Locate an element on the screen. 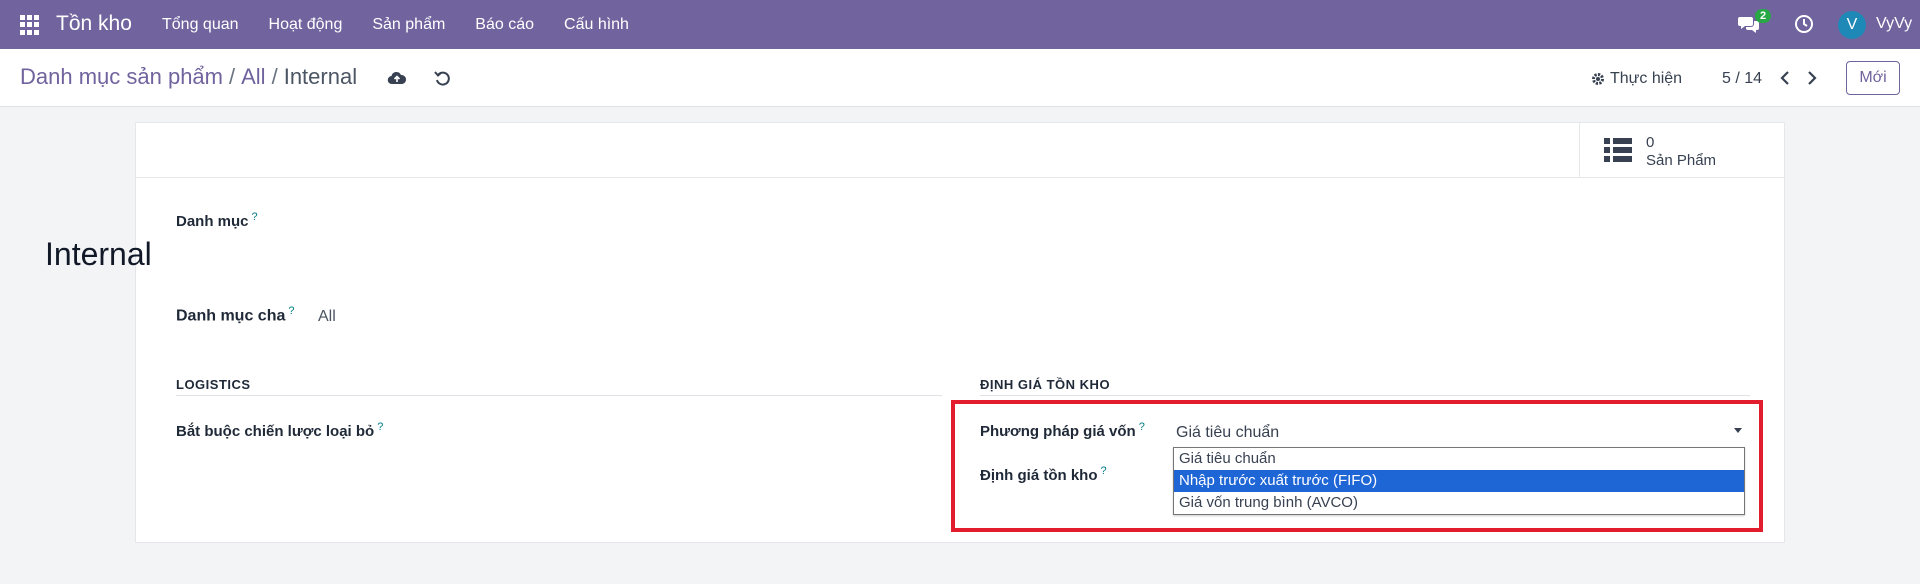 The image size is (1920, 584). parent-category-field: All is located at coordinates (327, 317).